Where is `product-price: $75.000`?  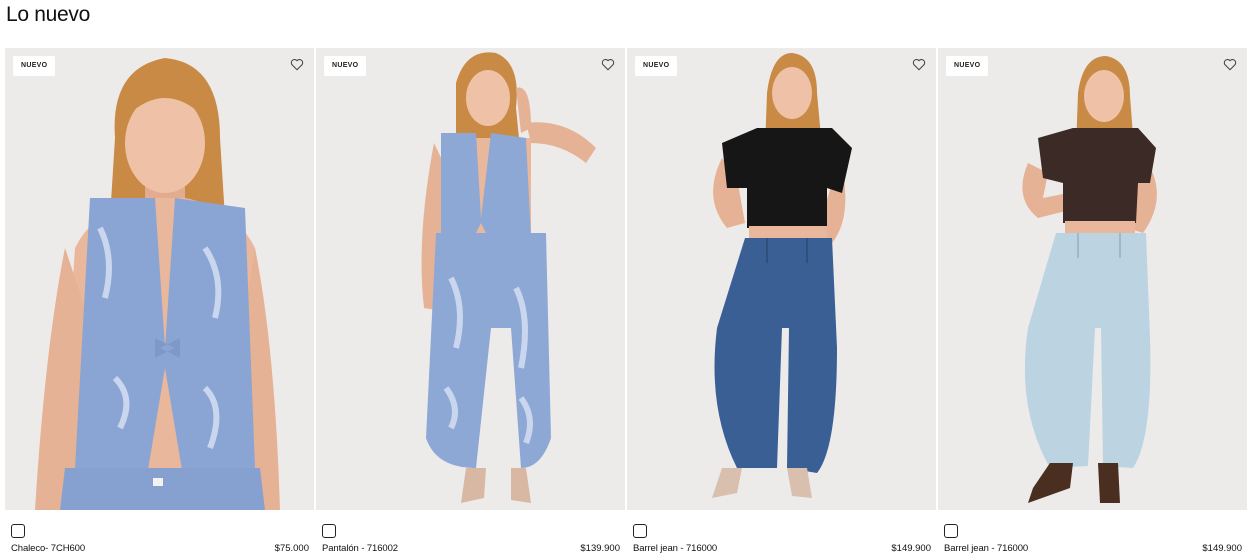 product-price: $75.000 is located at coordinates (291, 548).